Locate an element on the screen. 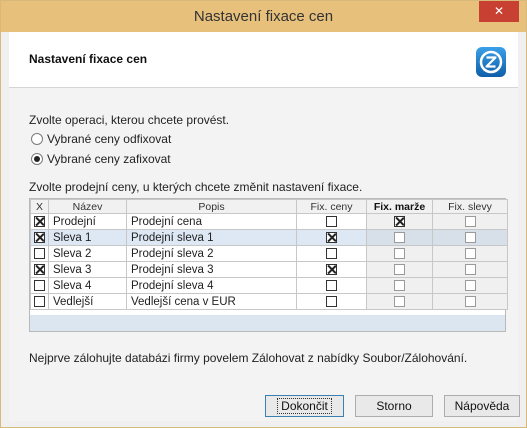 This screenshot has width=527, height=428. col-header-fix-ceny: Fix. ceny is located at coordinates (331, 206).